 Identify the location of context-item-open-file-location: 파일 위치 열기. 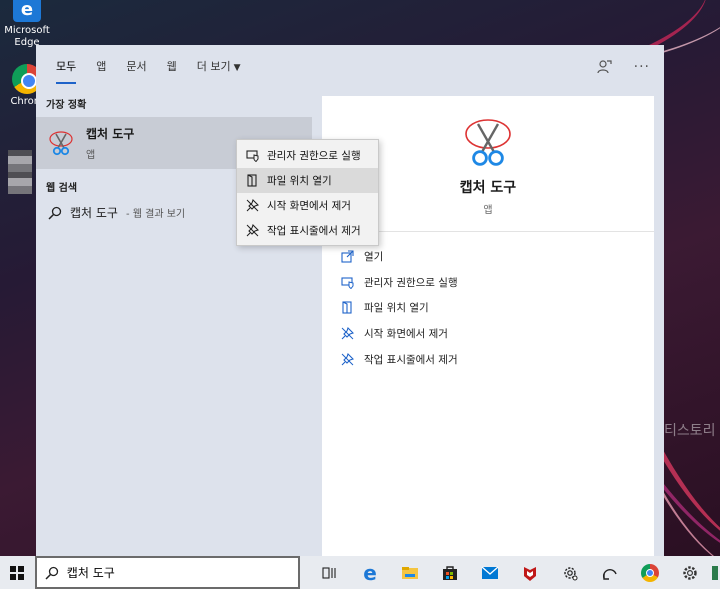
(307, 180).